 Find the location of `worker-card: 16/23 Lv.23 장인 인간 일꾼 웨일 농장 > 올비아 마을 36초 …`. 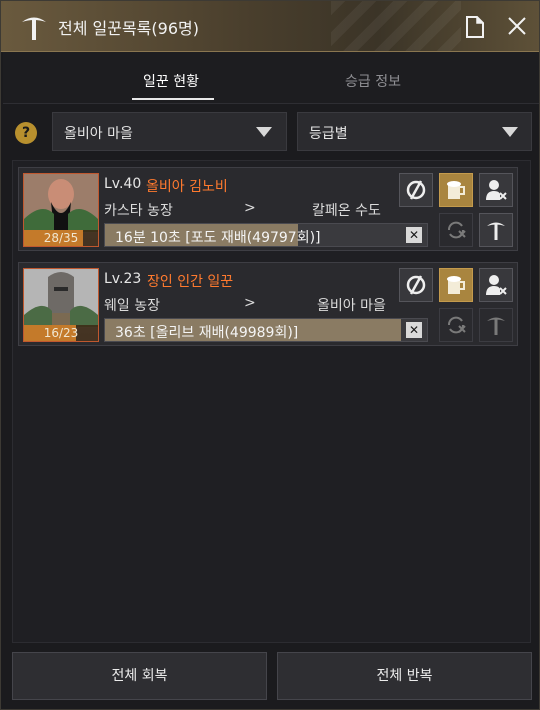

worker-card: 16/23 Lv.23 장인 인간 일꾼 웨일 농장 > 올비아 마을 36초 … is located at coordinates (268, 304).